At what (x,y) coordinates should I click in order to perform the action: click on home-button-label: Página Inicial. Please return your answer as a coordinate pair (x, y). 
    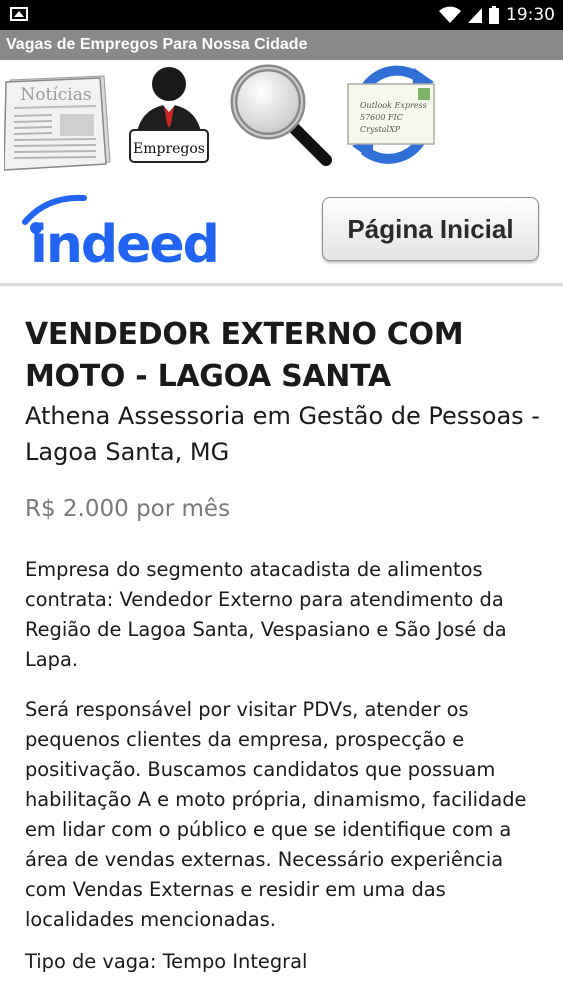
    Looking at the image, I should click on (430, 228).